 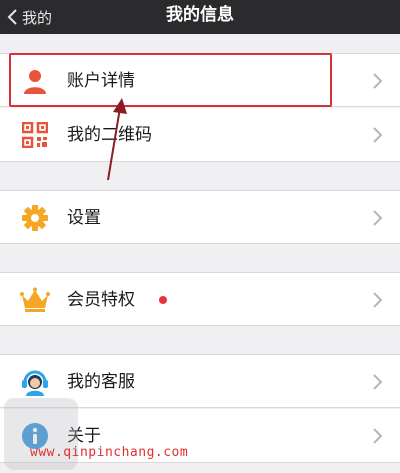 I want to click on qr-code-icon, so click(x=35, y=135).